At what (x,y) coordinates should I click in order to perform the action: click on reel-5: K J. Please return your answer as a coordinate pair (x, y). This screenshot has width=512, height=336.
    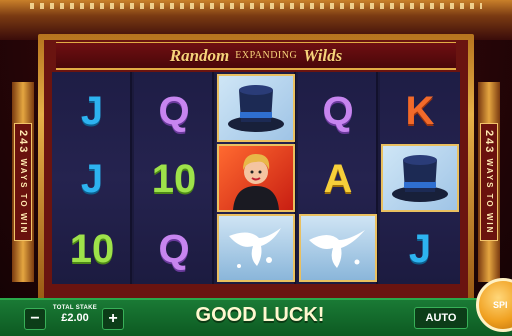
    Looking at the image, I should click on (420, 178).